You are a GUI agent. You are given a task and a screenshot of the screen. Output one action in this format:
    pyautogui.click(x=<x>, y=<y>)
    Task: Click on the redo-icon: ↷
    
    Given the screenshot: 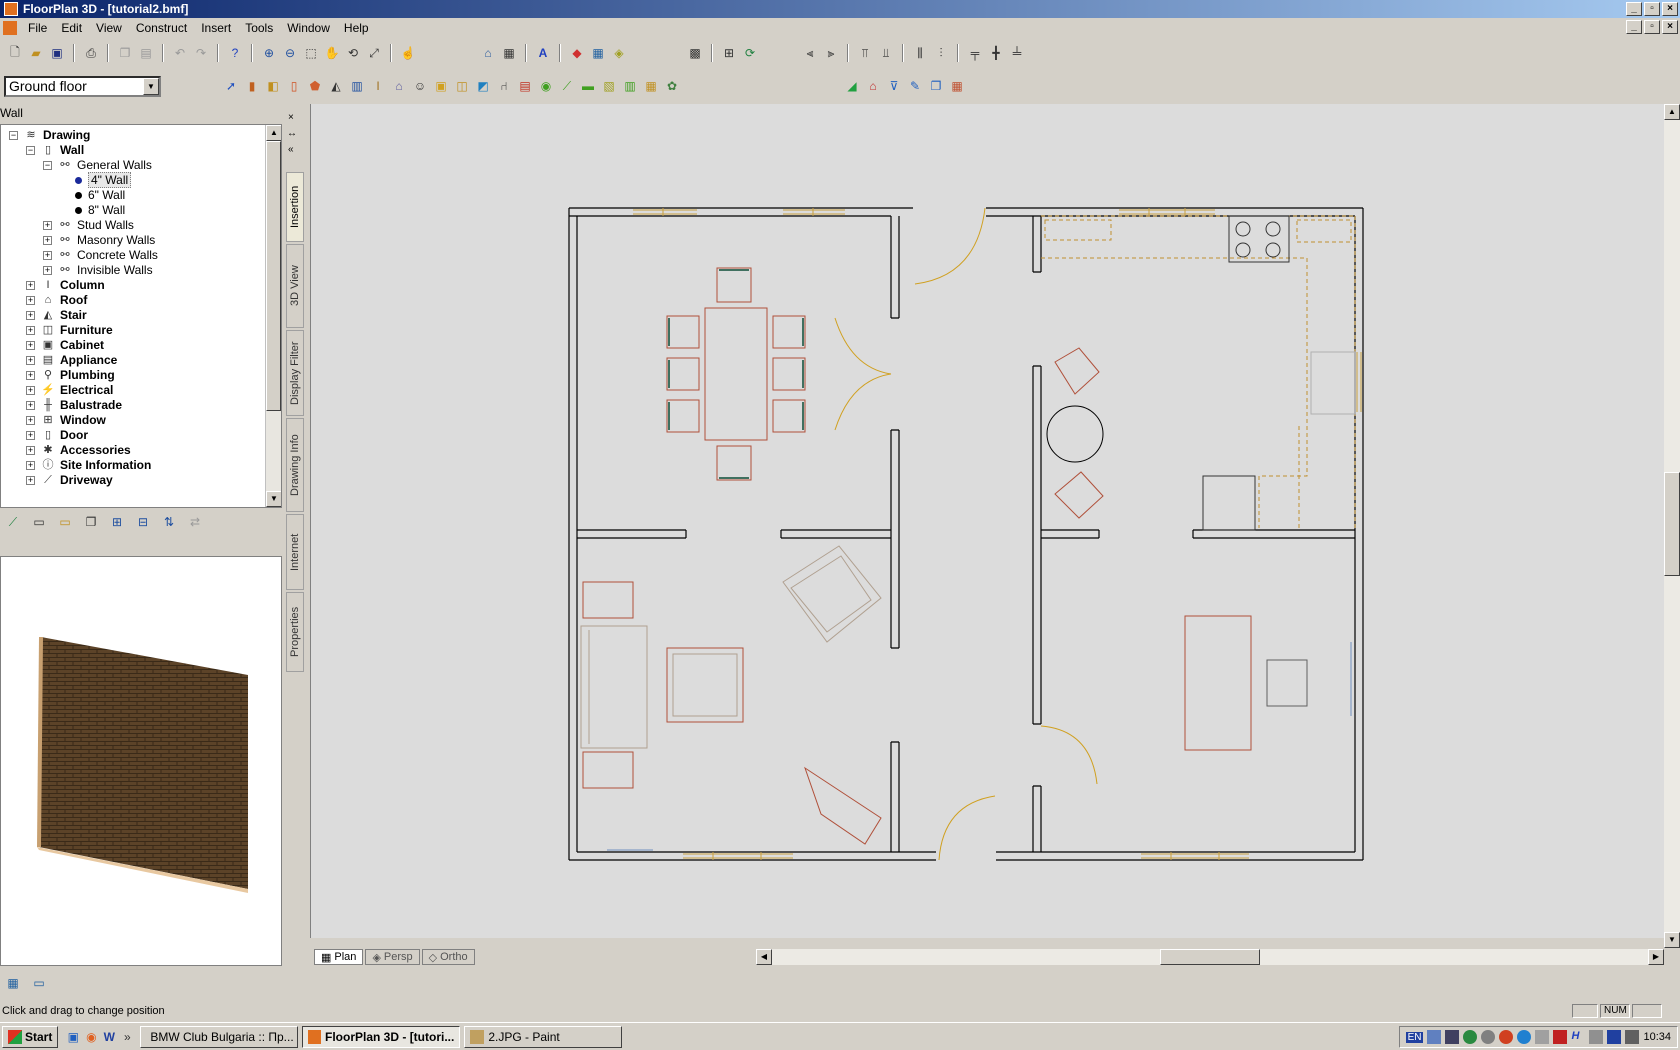 What is the action you would take?
    pyautogui.click(x=201, y=53)
    